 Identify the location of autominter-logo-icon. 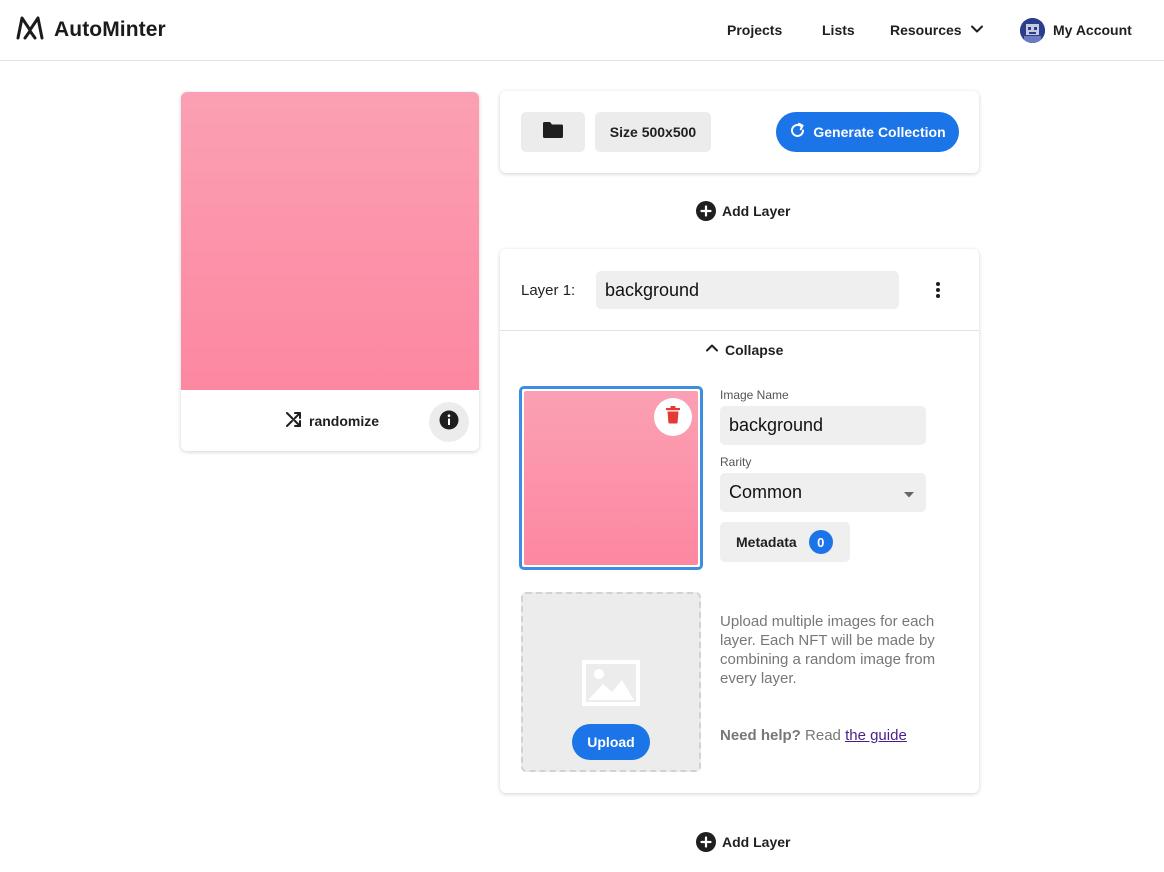
(30, 29).